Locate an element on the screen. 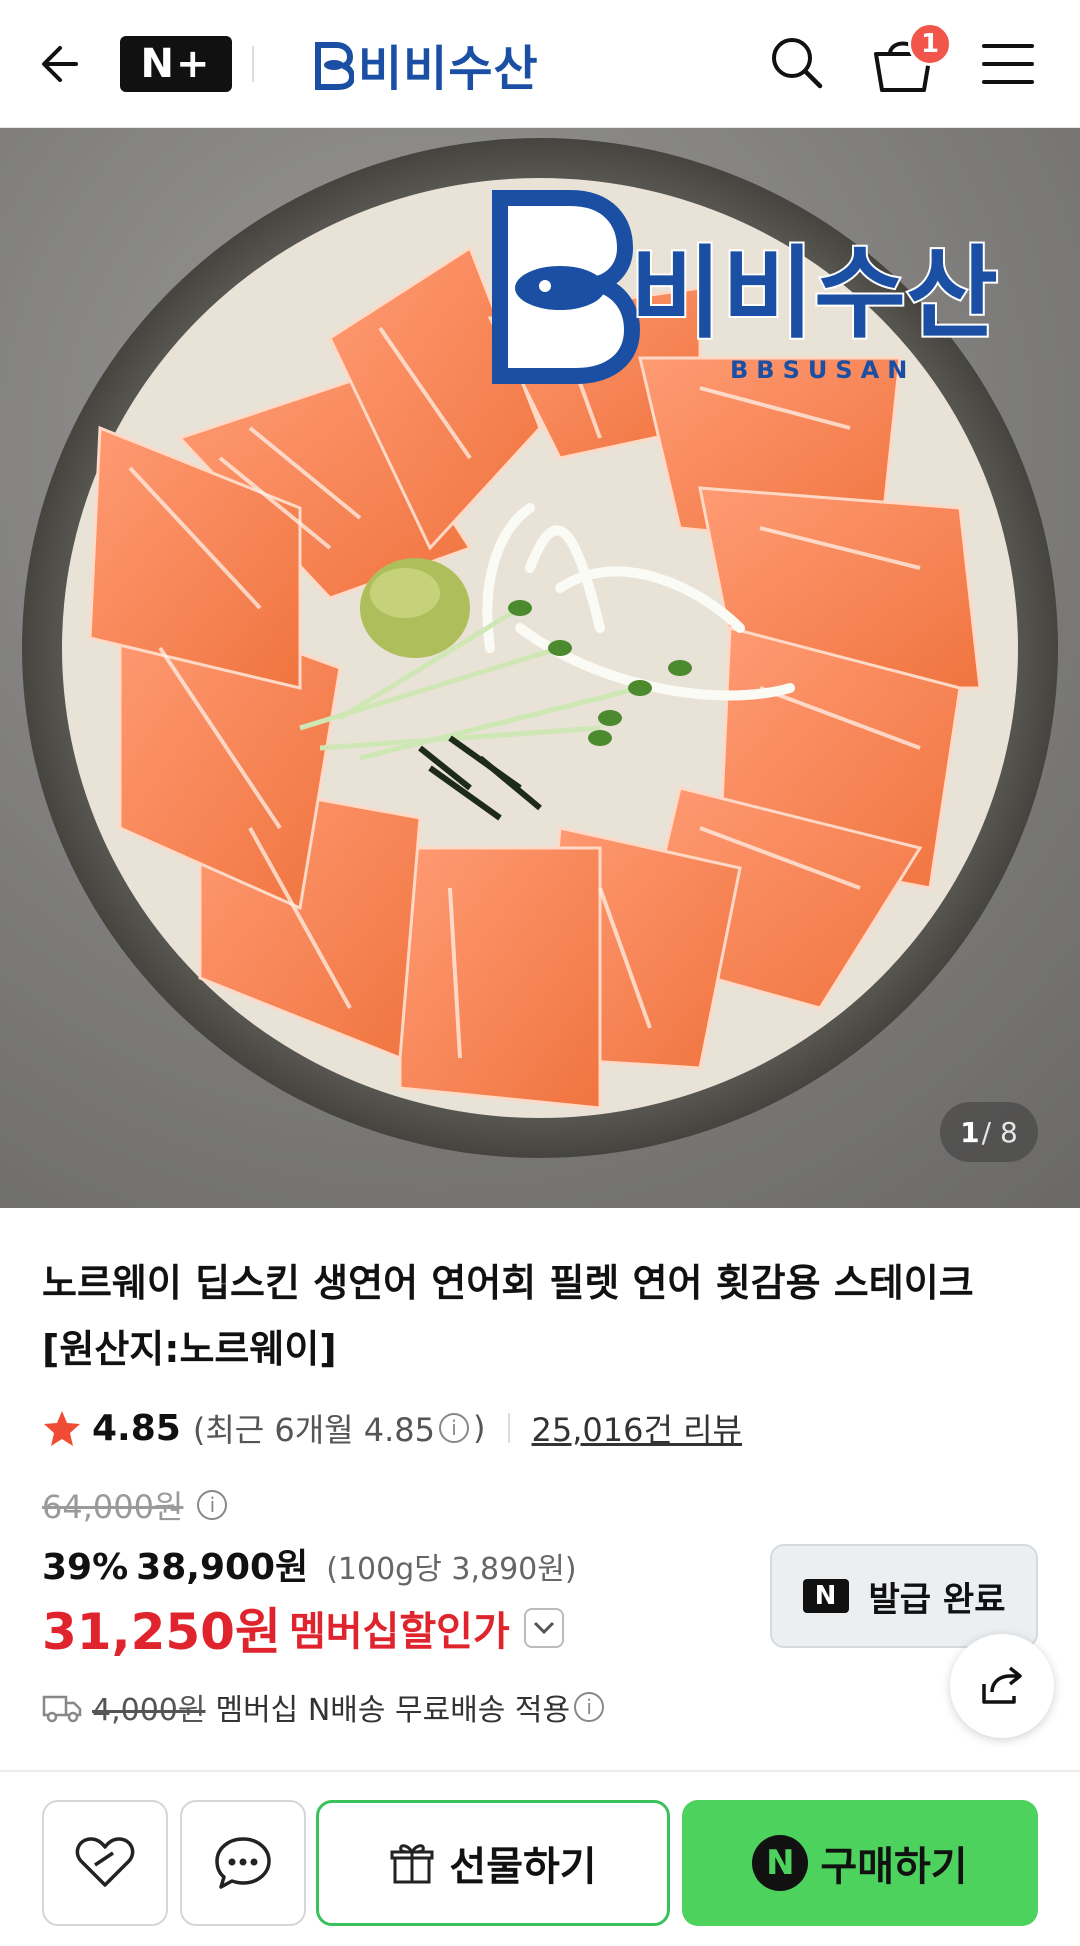 The image size is (1080, 1946). original-price: 64,000원 is located at coordinates (113, 1507).